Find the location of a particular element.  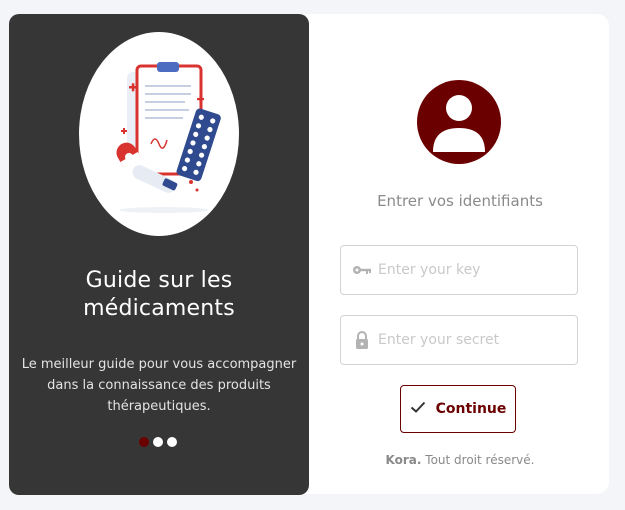

user-avatar is located at coordinates (459, 122).